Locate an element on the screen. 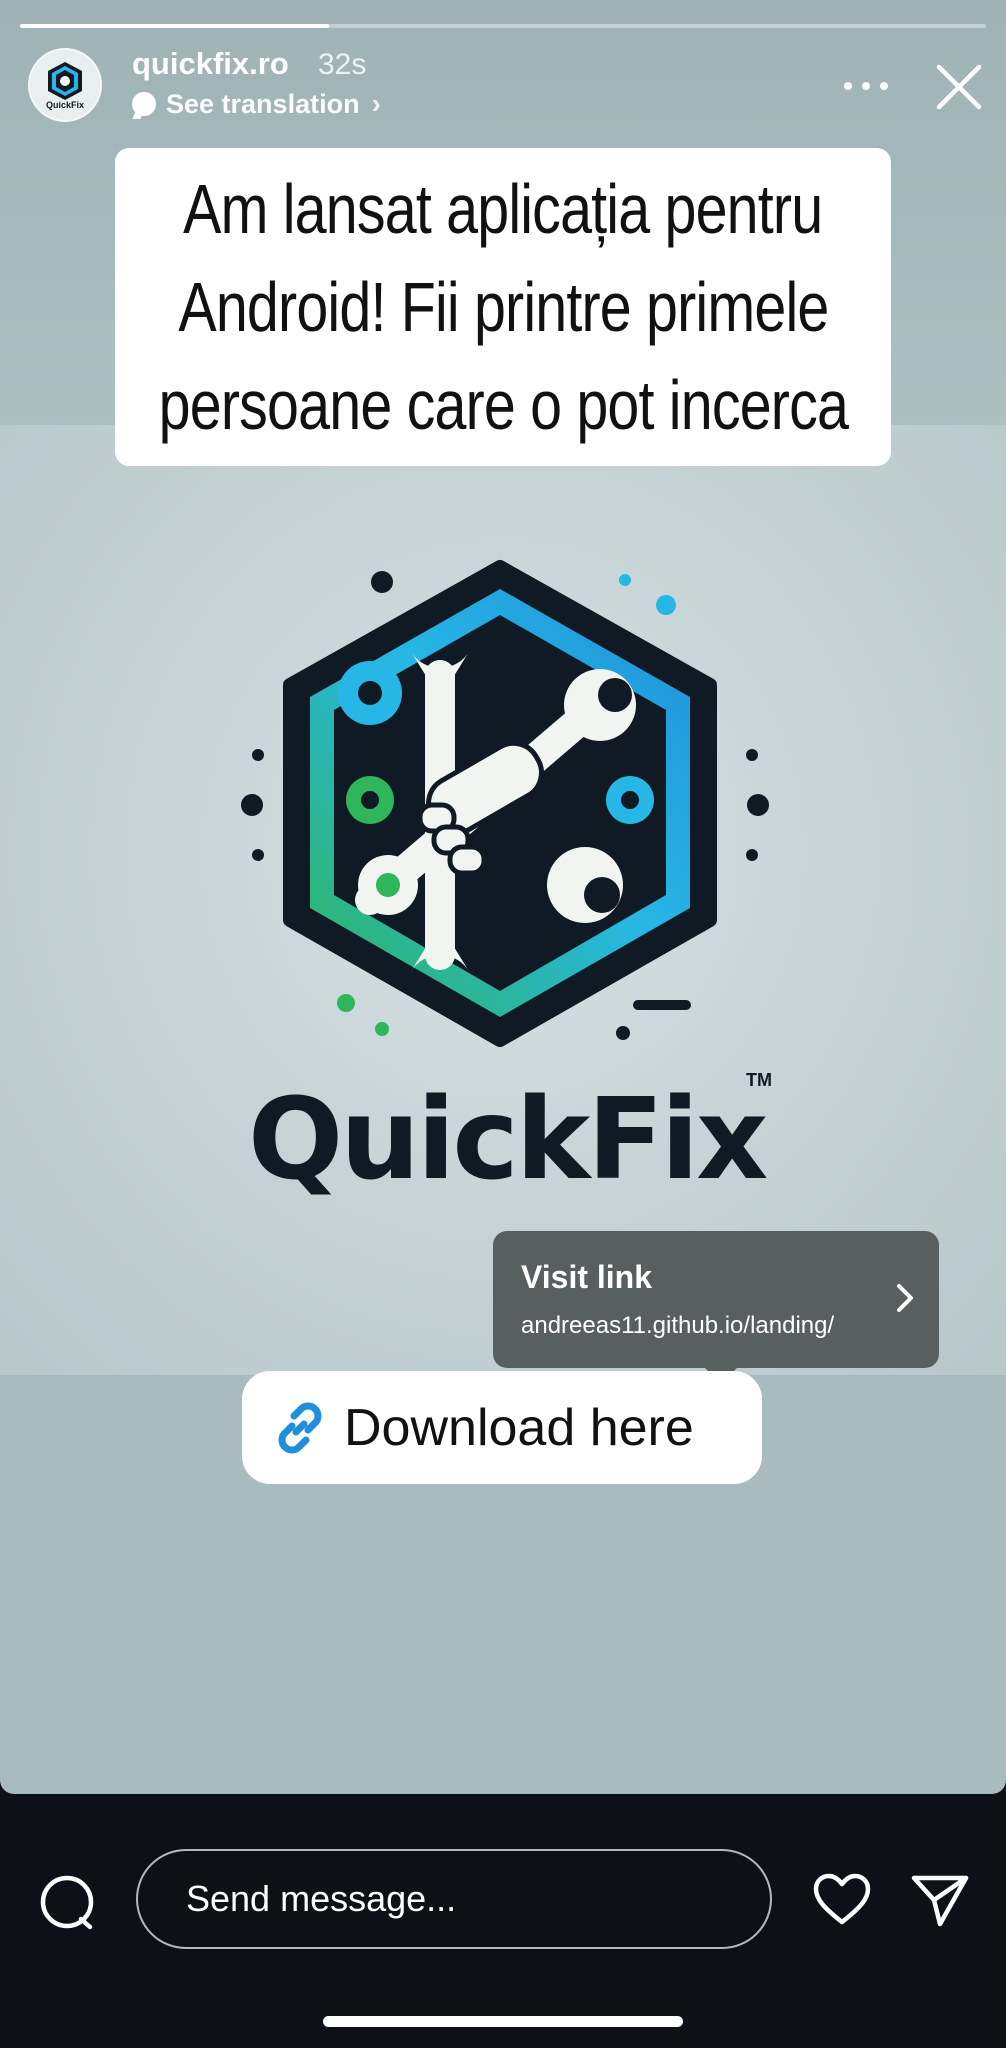 The height and width of the screenshot is (2048, 1006). visit-link-url: andreeas11.github.io/landing/ is located at coordinates (678, 1325).